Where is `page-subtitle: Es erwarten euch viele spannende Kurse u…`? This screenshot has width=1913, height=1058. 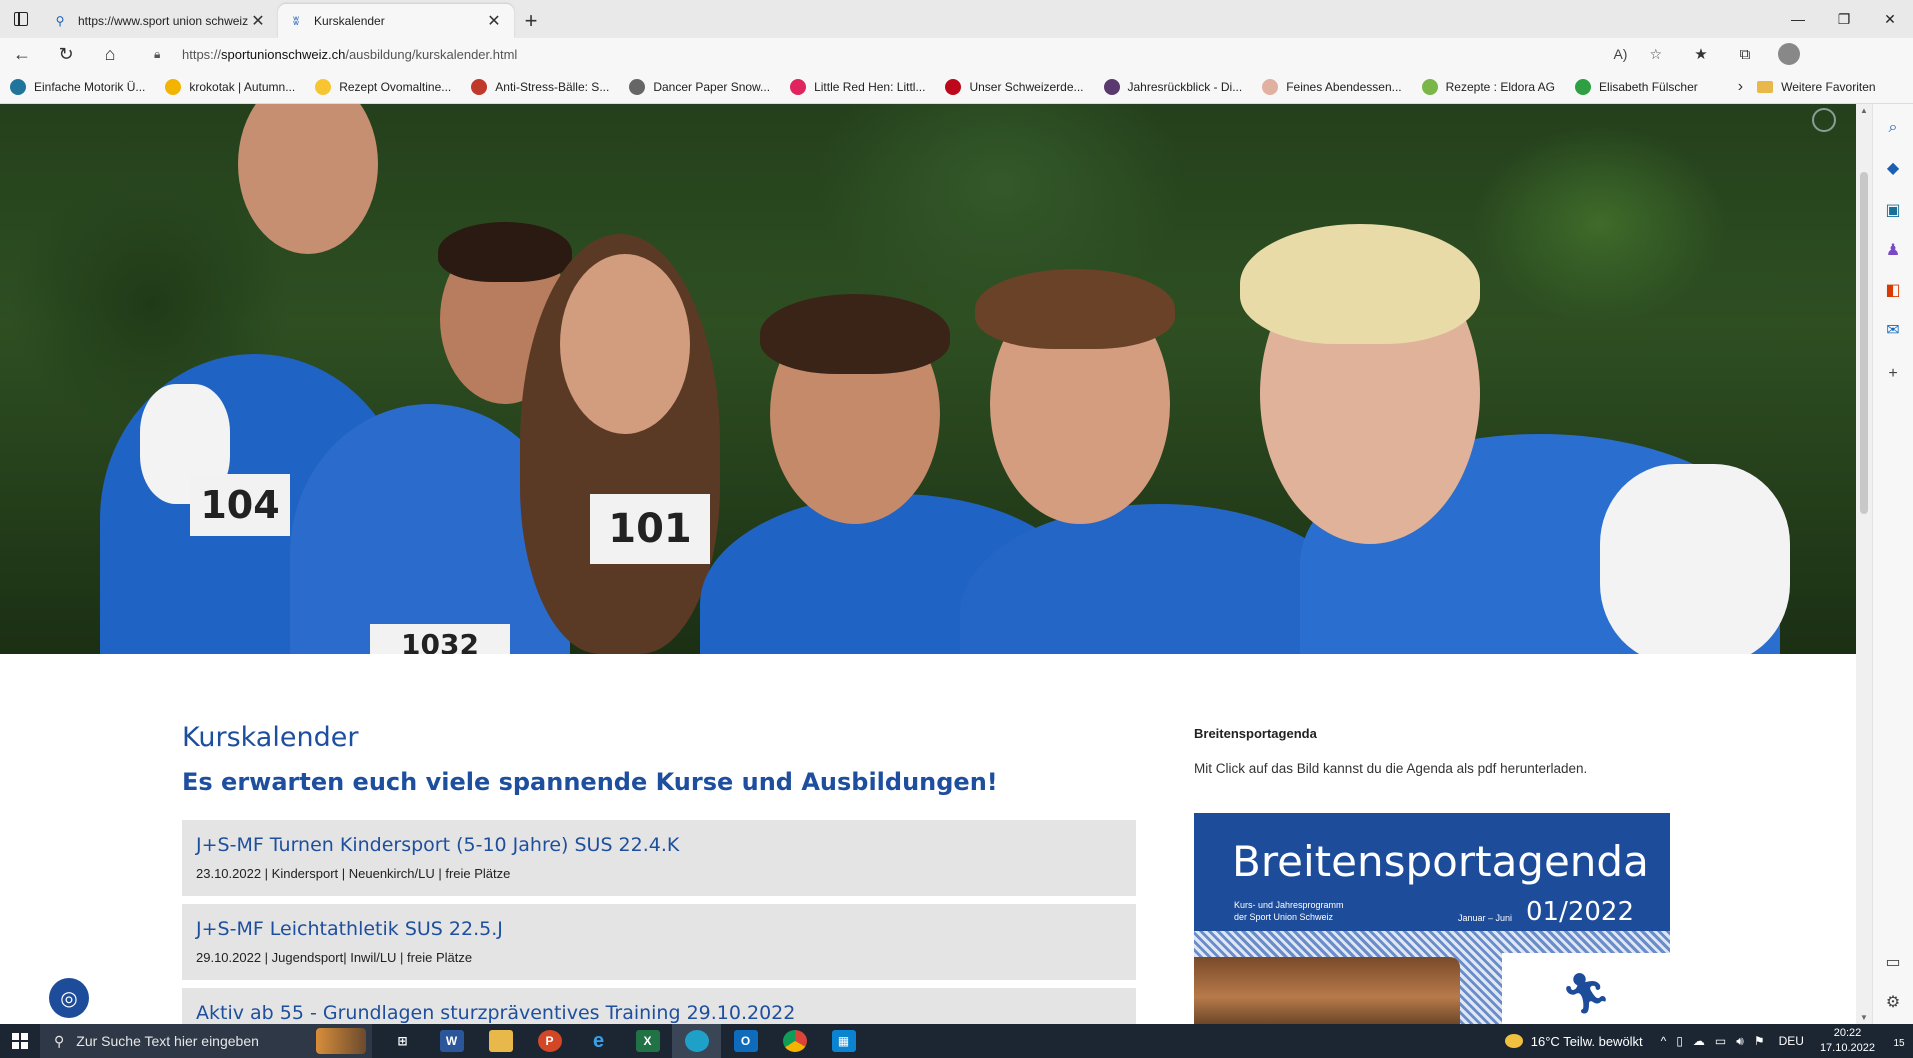 page-subtitle: Es erwarten euch viele spannende Kurse u… is located at coordinates (590, 782).